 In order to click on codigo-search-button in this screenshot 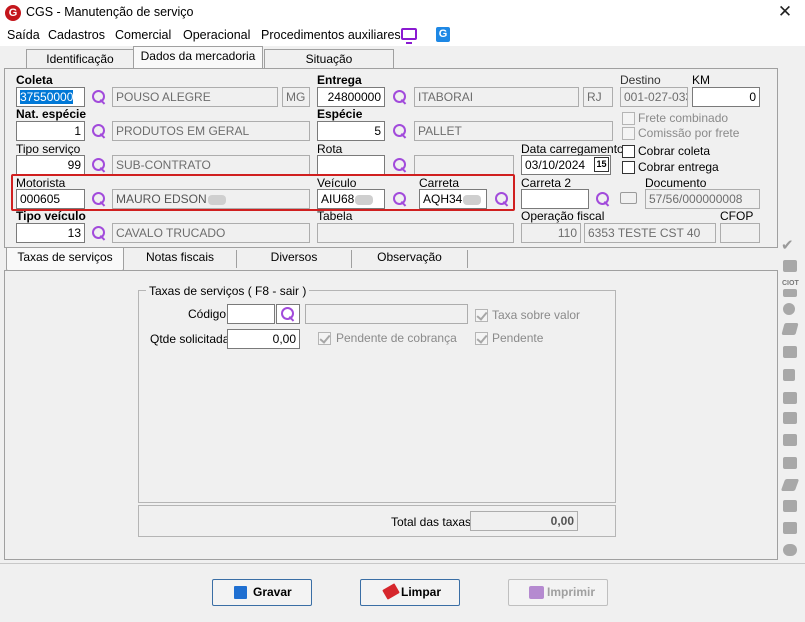, I will do `click(288, 314)`.